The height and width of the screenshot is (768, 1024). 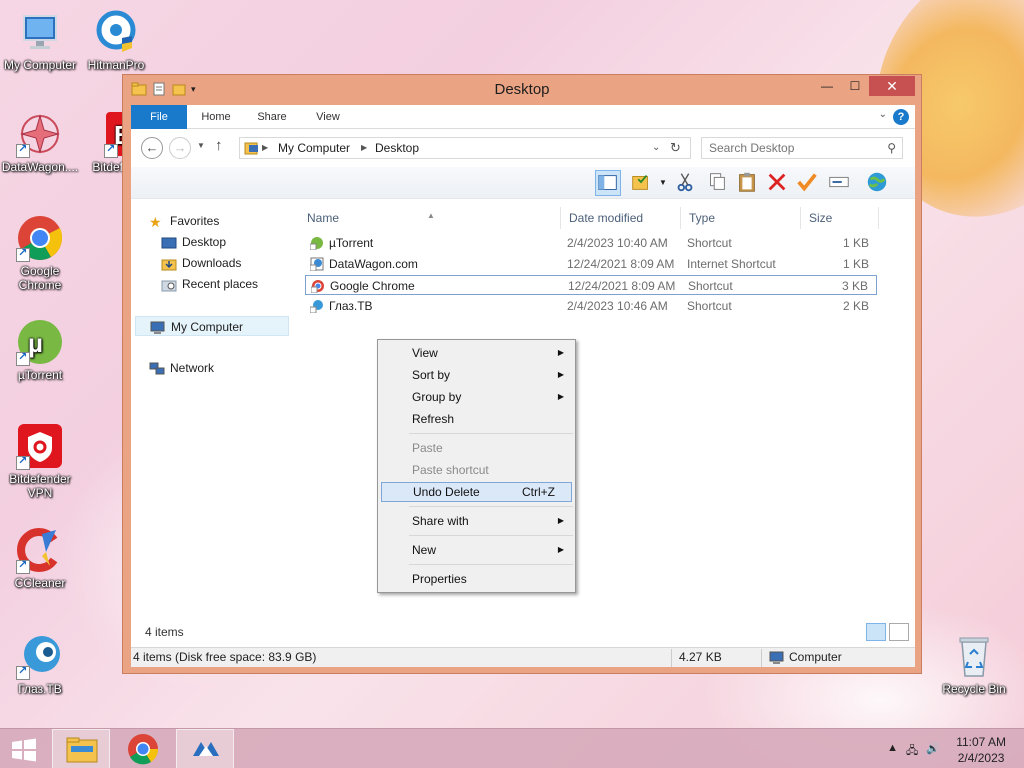 What do you see at coordinates (216, 117) in the screenshot?
I see `tab-home: Home` at bounding box center [216, 117].